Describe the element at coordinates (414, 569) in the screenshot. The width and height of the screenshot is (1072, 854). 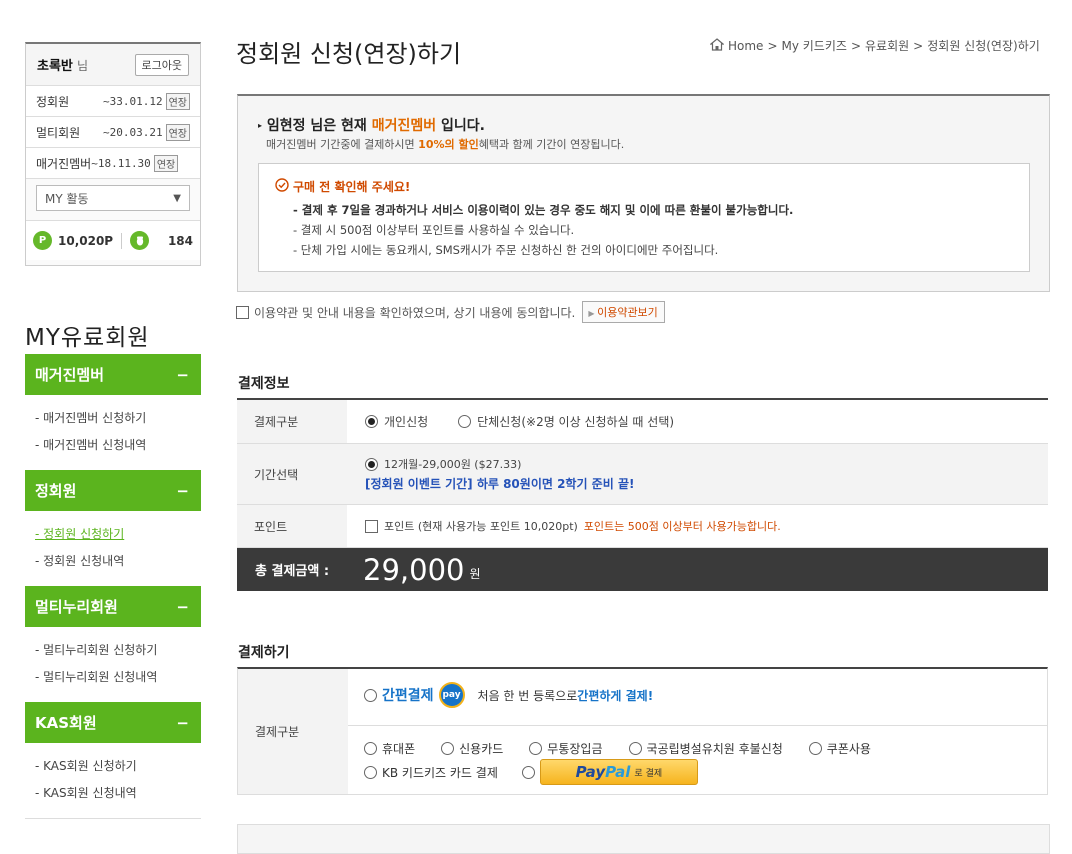
I see `total-amount: 29,000` at that location.